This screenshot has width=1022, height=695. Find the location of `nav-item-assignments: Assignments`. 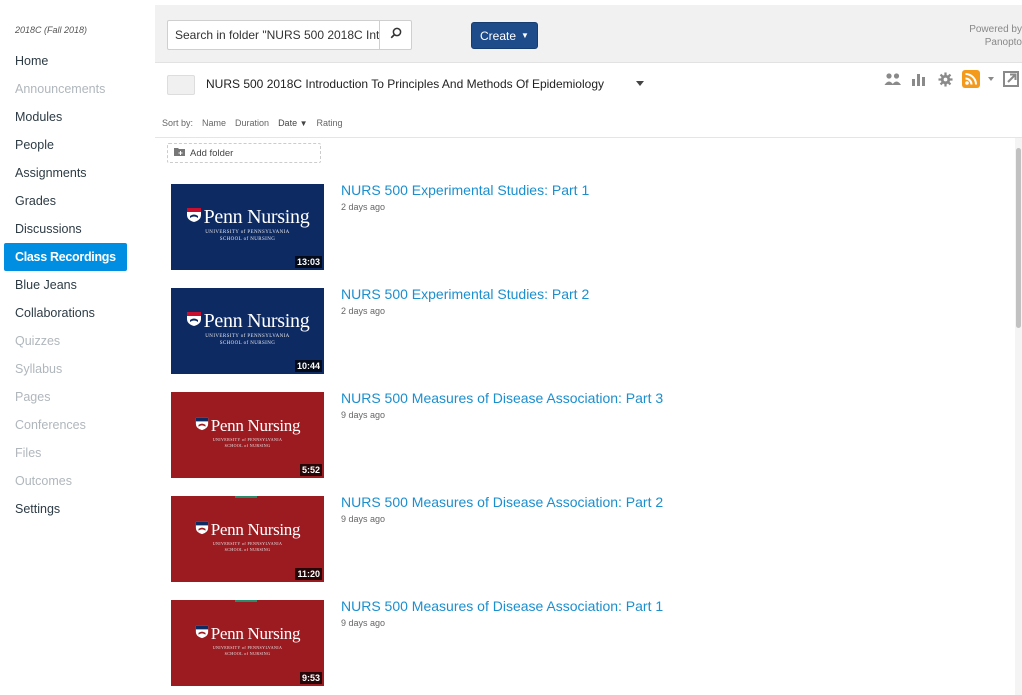

nav-item-assignments: Assignments is located at coordinates (65, 176).